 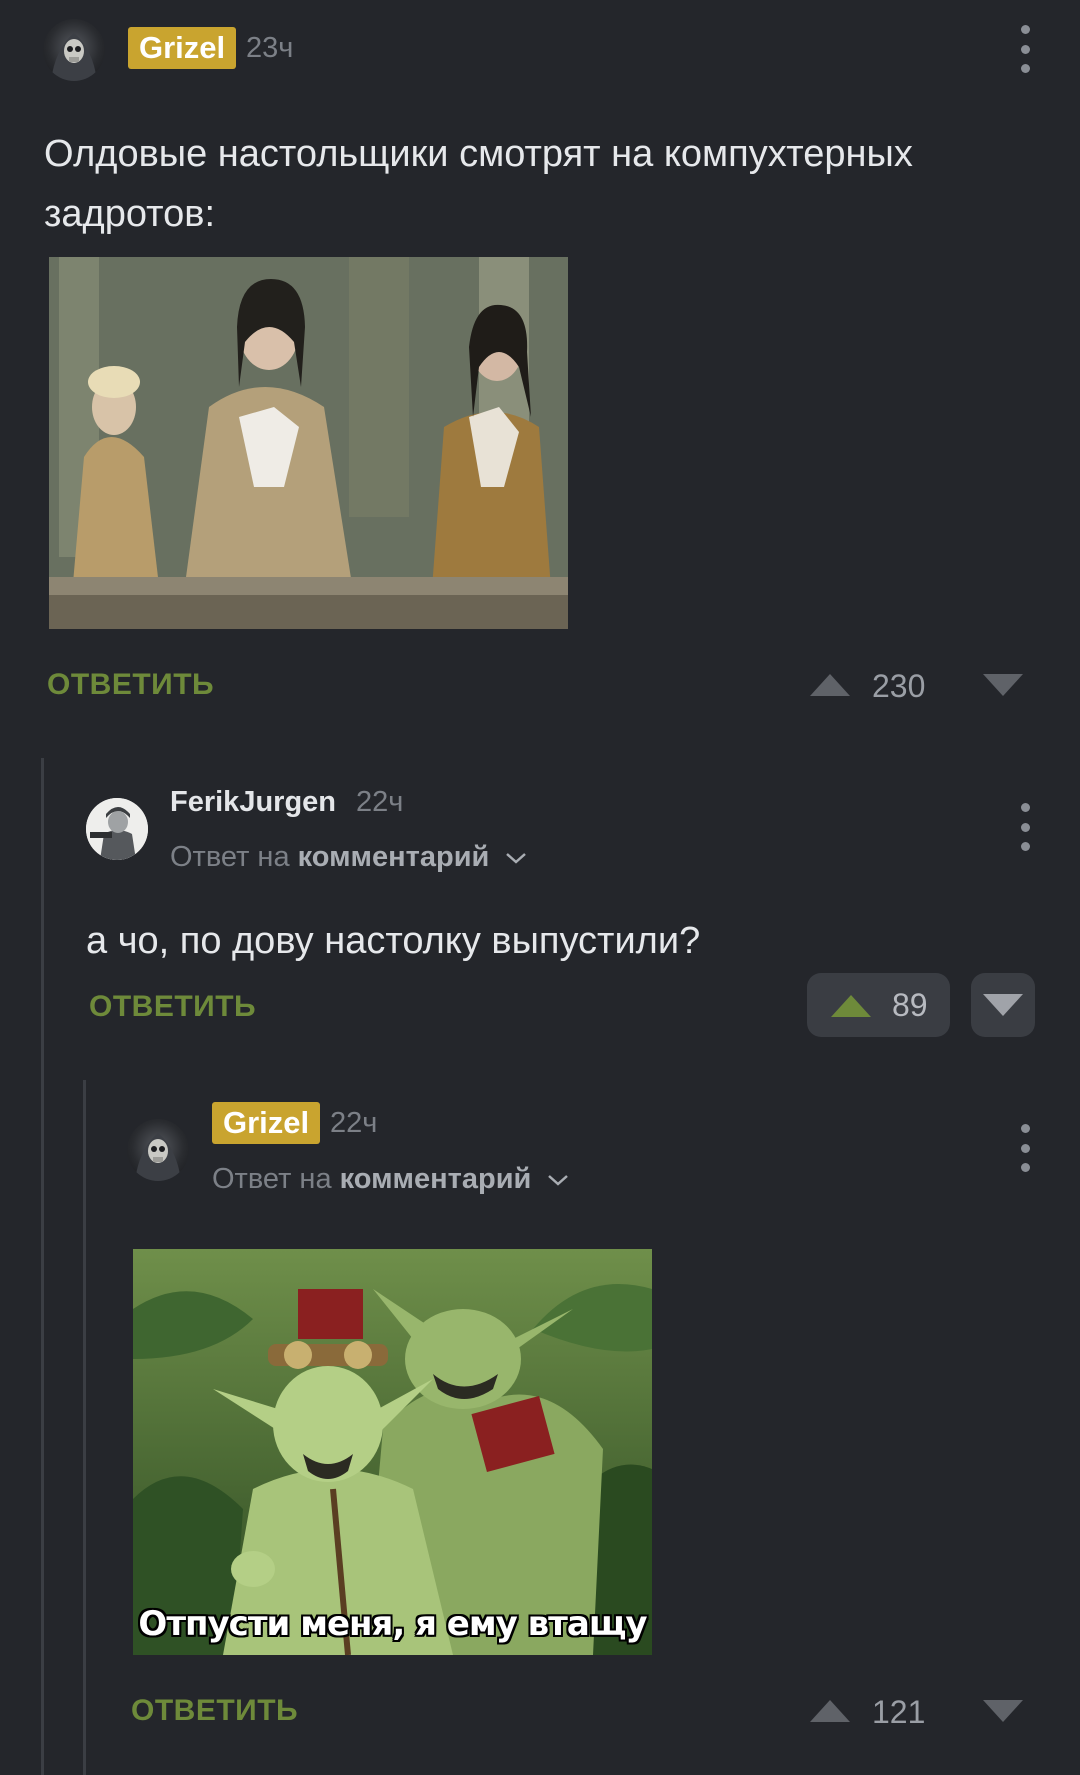 I want to click on comment-image: Отпусти меня, я ему втащу, so click(x=392, y=1452).